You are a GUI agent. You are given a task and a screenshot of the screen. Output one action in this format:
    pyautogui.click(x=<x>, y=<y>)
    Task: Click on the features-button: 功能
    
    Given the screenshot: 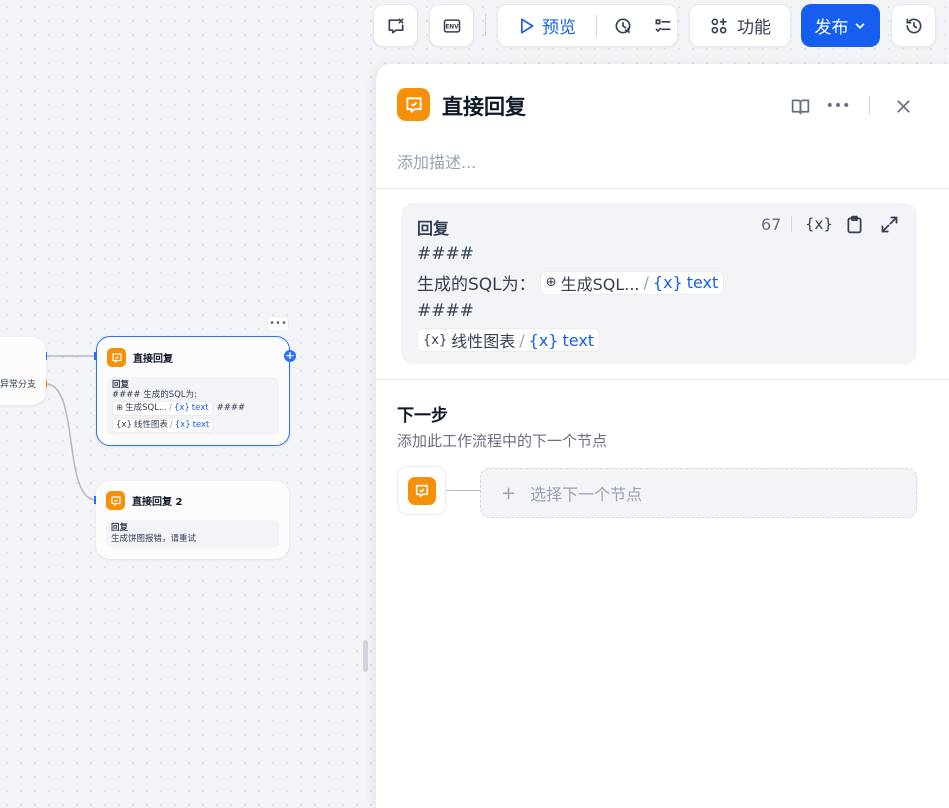 What is the action you would take?
    pyautogui.click(x=740, y=25)
    